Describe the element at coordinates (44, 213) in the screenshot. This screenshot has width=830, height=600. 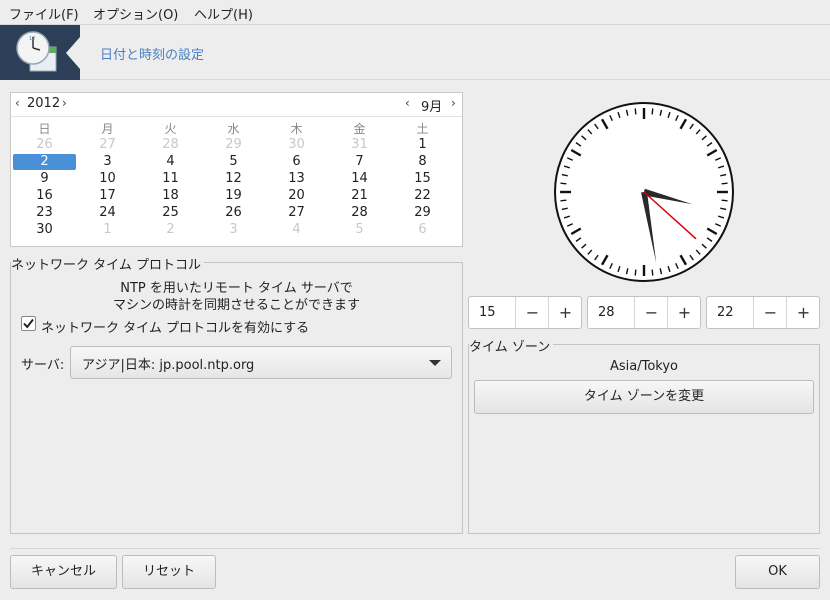
I see `calendar-day: 23` at that location.